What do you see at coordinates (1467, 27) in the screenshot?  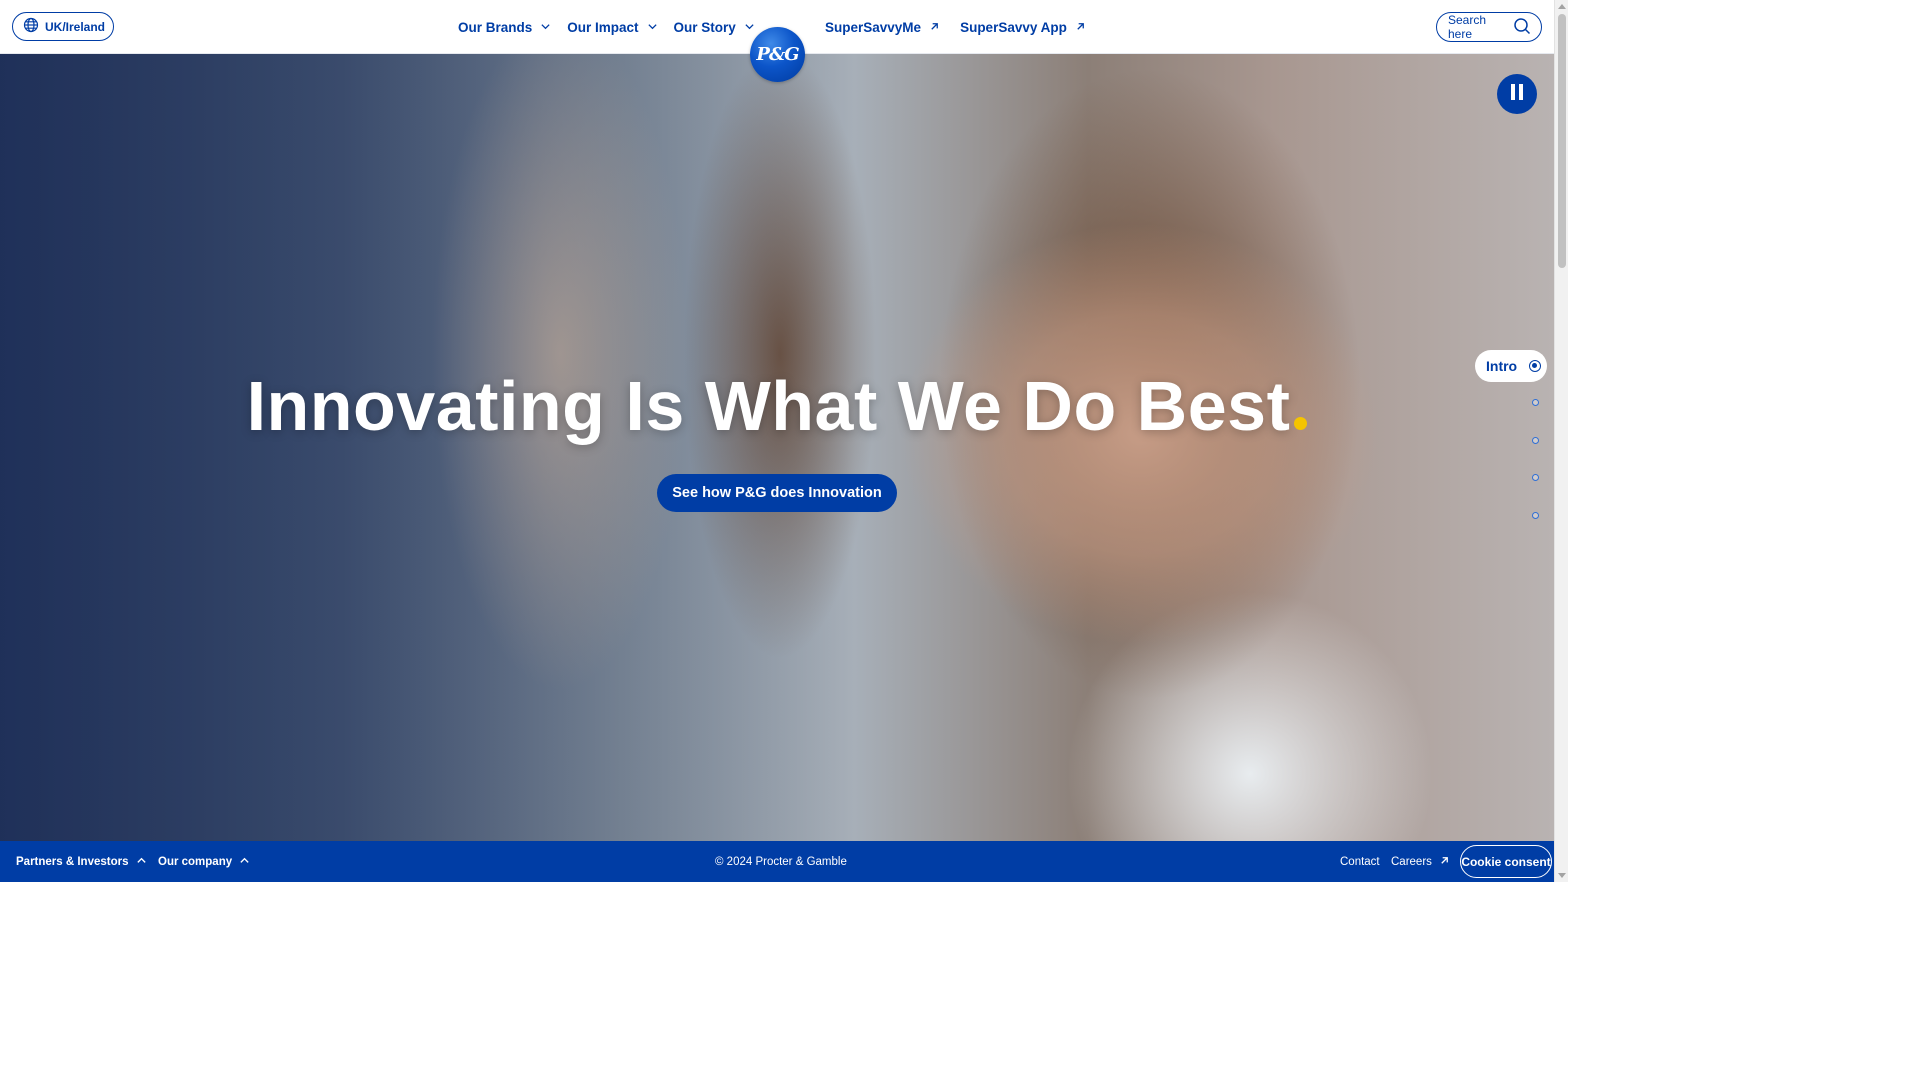 I see `search-label: Search here` at bounding box center [1467, 27].